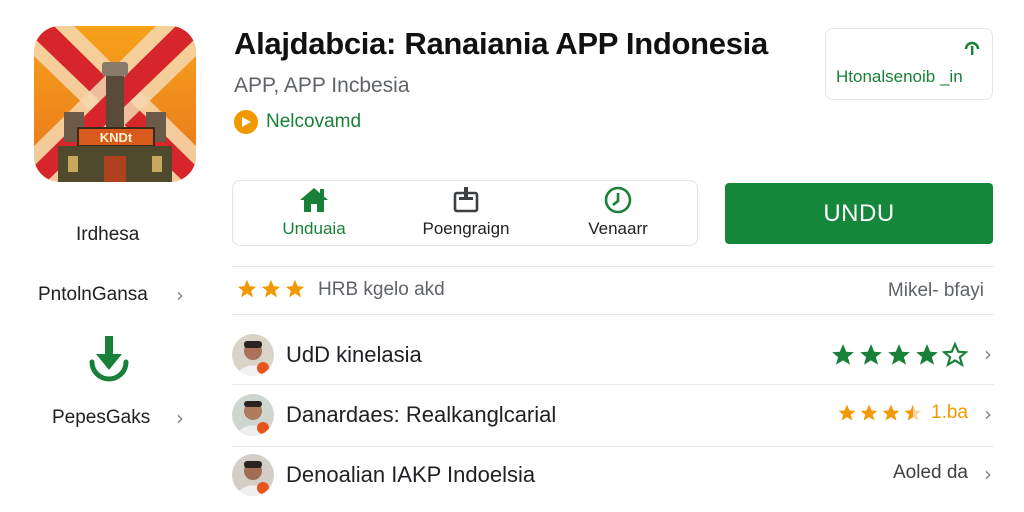 The height and width of the screenshot is (512, 1024). What do you see at coordinates (902, 413) in the screenshot?
I see `review-stars: 1.ba` at bounding box center [902, 413].